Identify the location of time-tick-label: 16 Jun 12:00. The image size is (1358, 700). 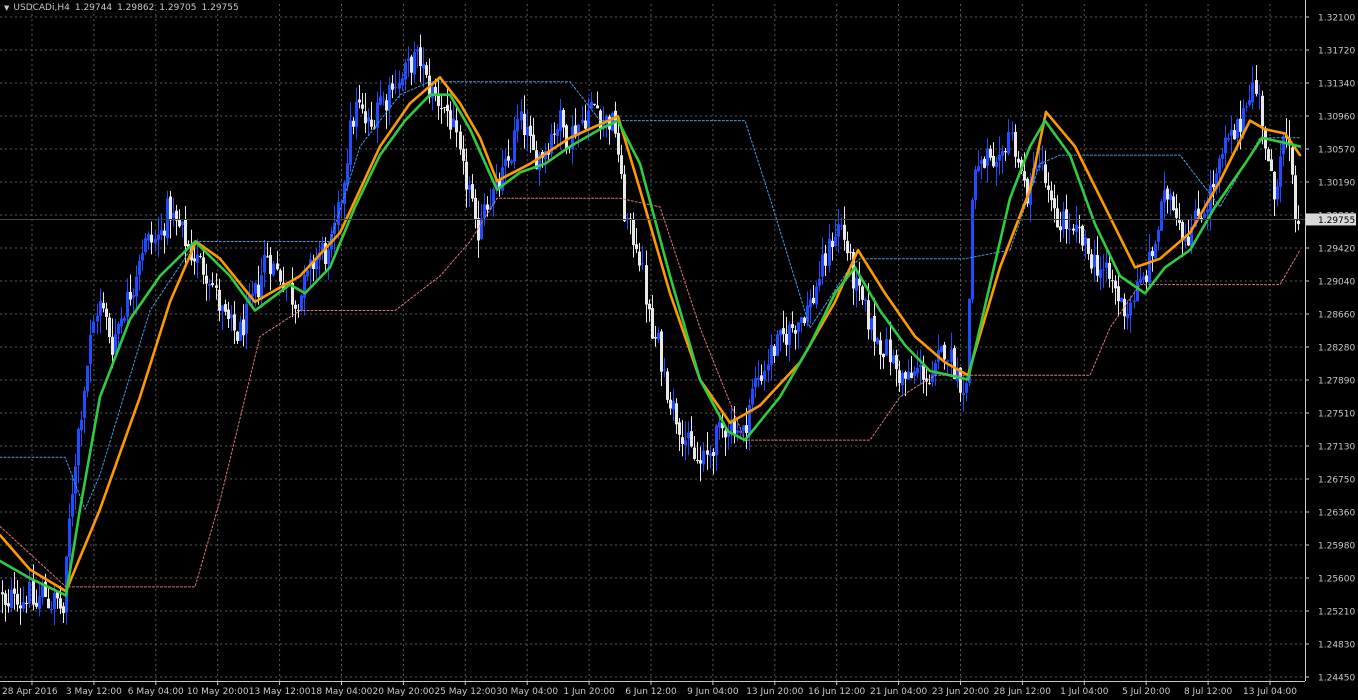
(836, 692).